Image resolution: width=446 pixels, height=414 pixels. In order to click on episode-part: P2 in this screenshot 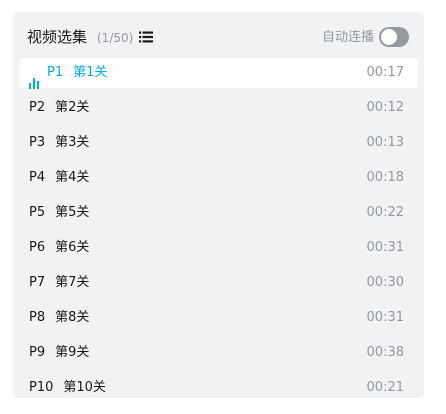, I will do `click(37, 107)`.